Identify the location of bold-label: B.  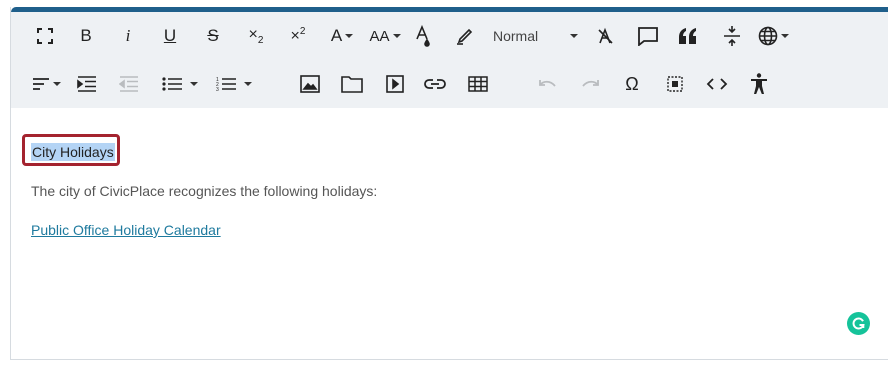
(86, 35).